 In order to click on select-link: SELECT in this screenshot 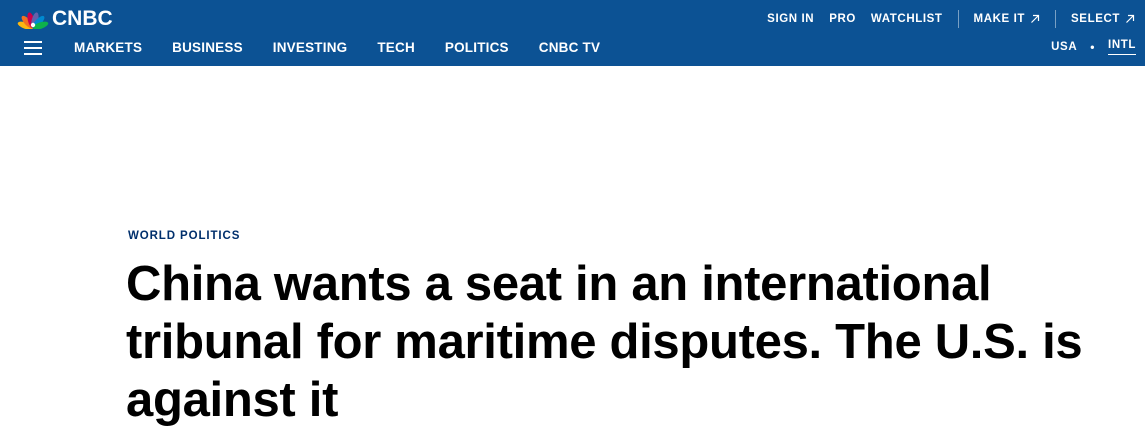, I will do `click(1103, 19)`.